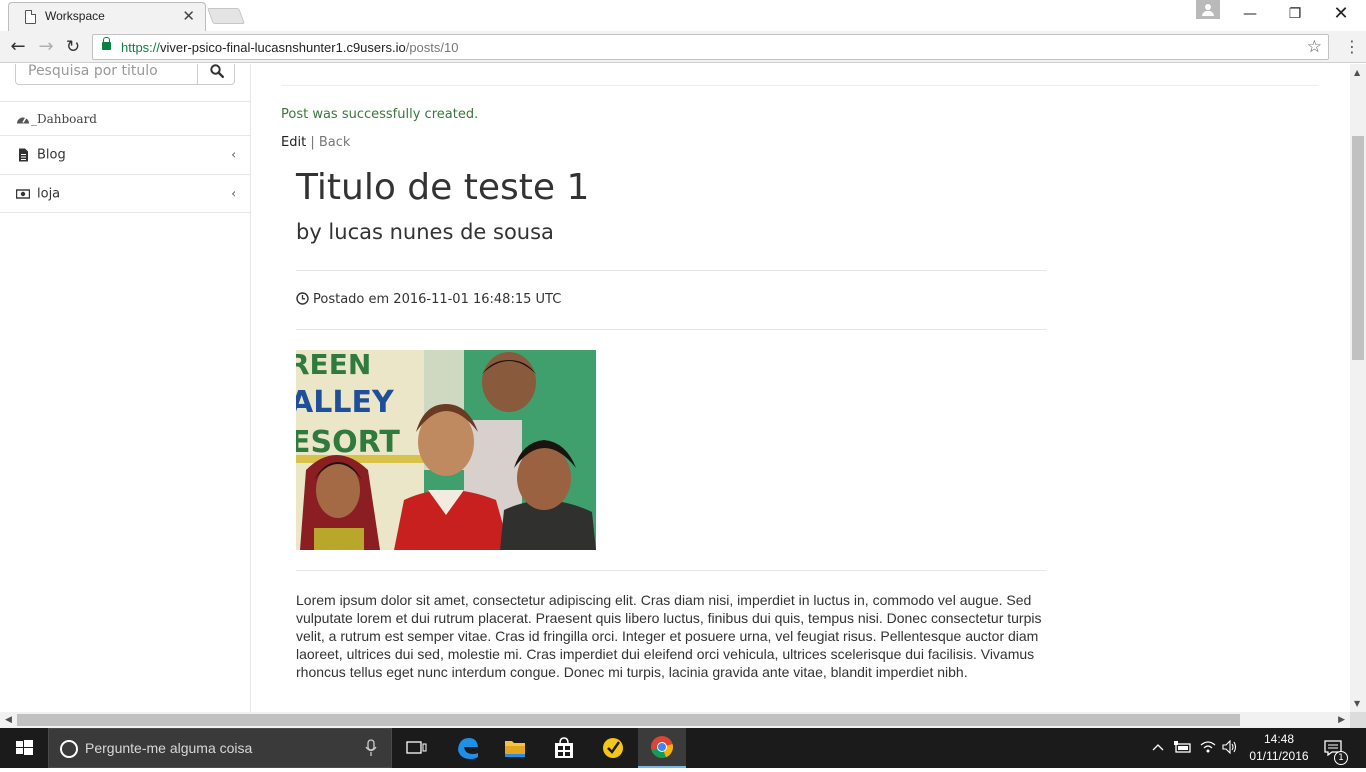 The width and height of the screenshot is (1366, 772). Describe the element at coordinates (467, 748) in the screenshot. I see `edge-browser-icon` at that location.